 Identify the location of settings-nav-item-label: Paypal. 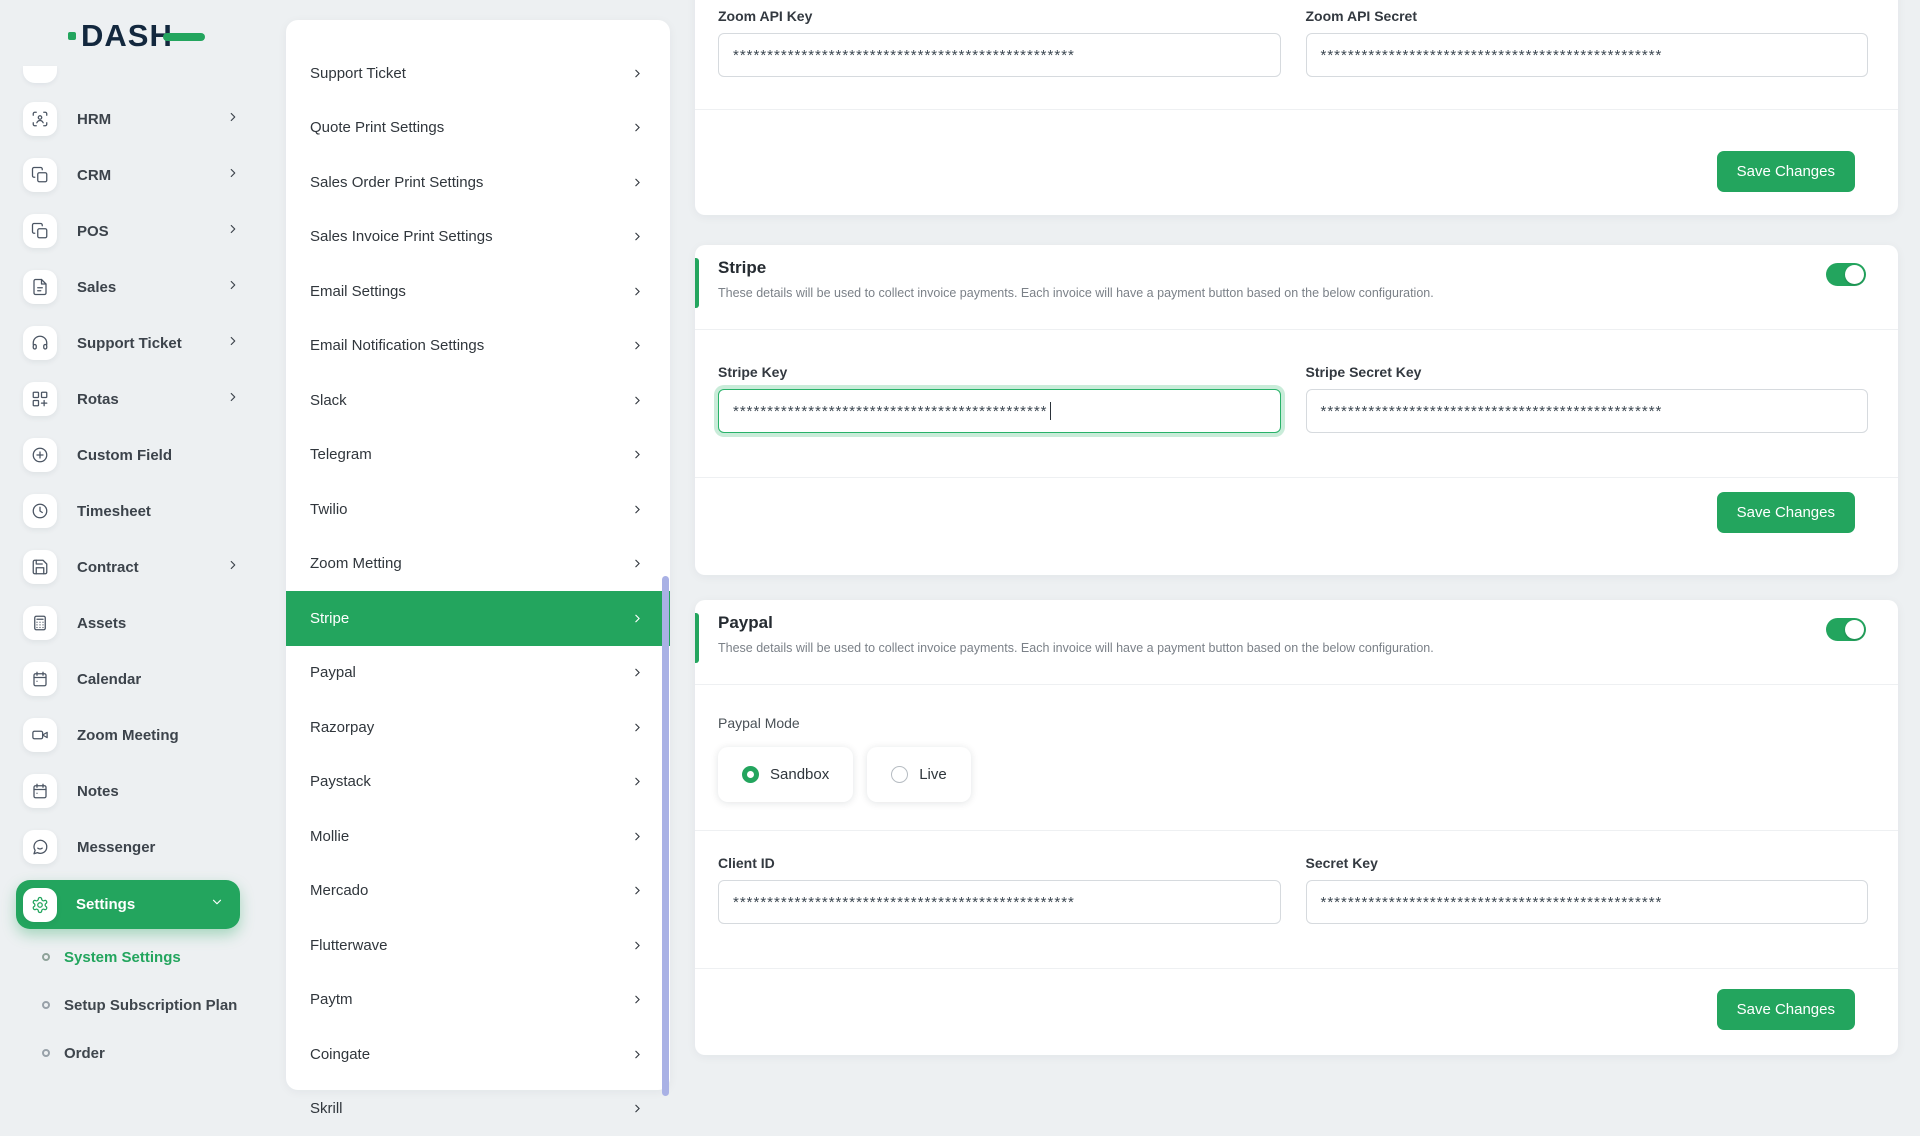
(333, 672).